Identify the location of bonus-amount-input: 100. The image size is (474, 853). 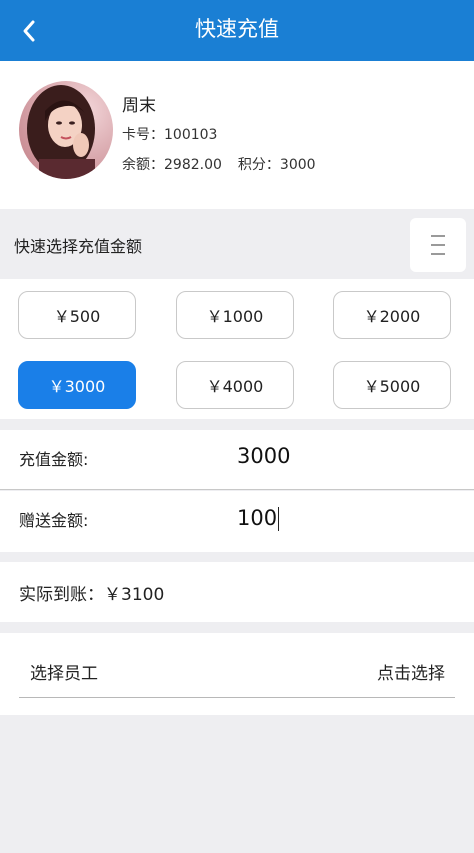
(257, 518).